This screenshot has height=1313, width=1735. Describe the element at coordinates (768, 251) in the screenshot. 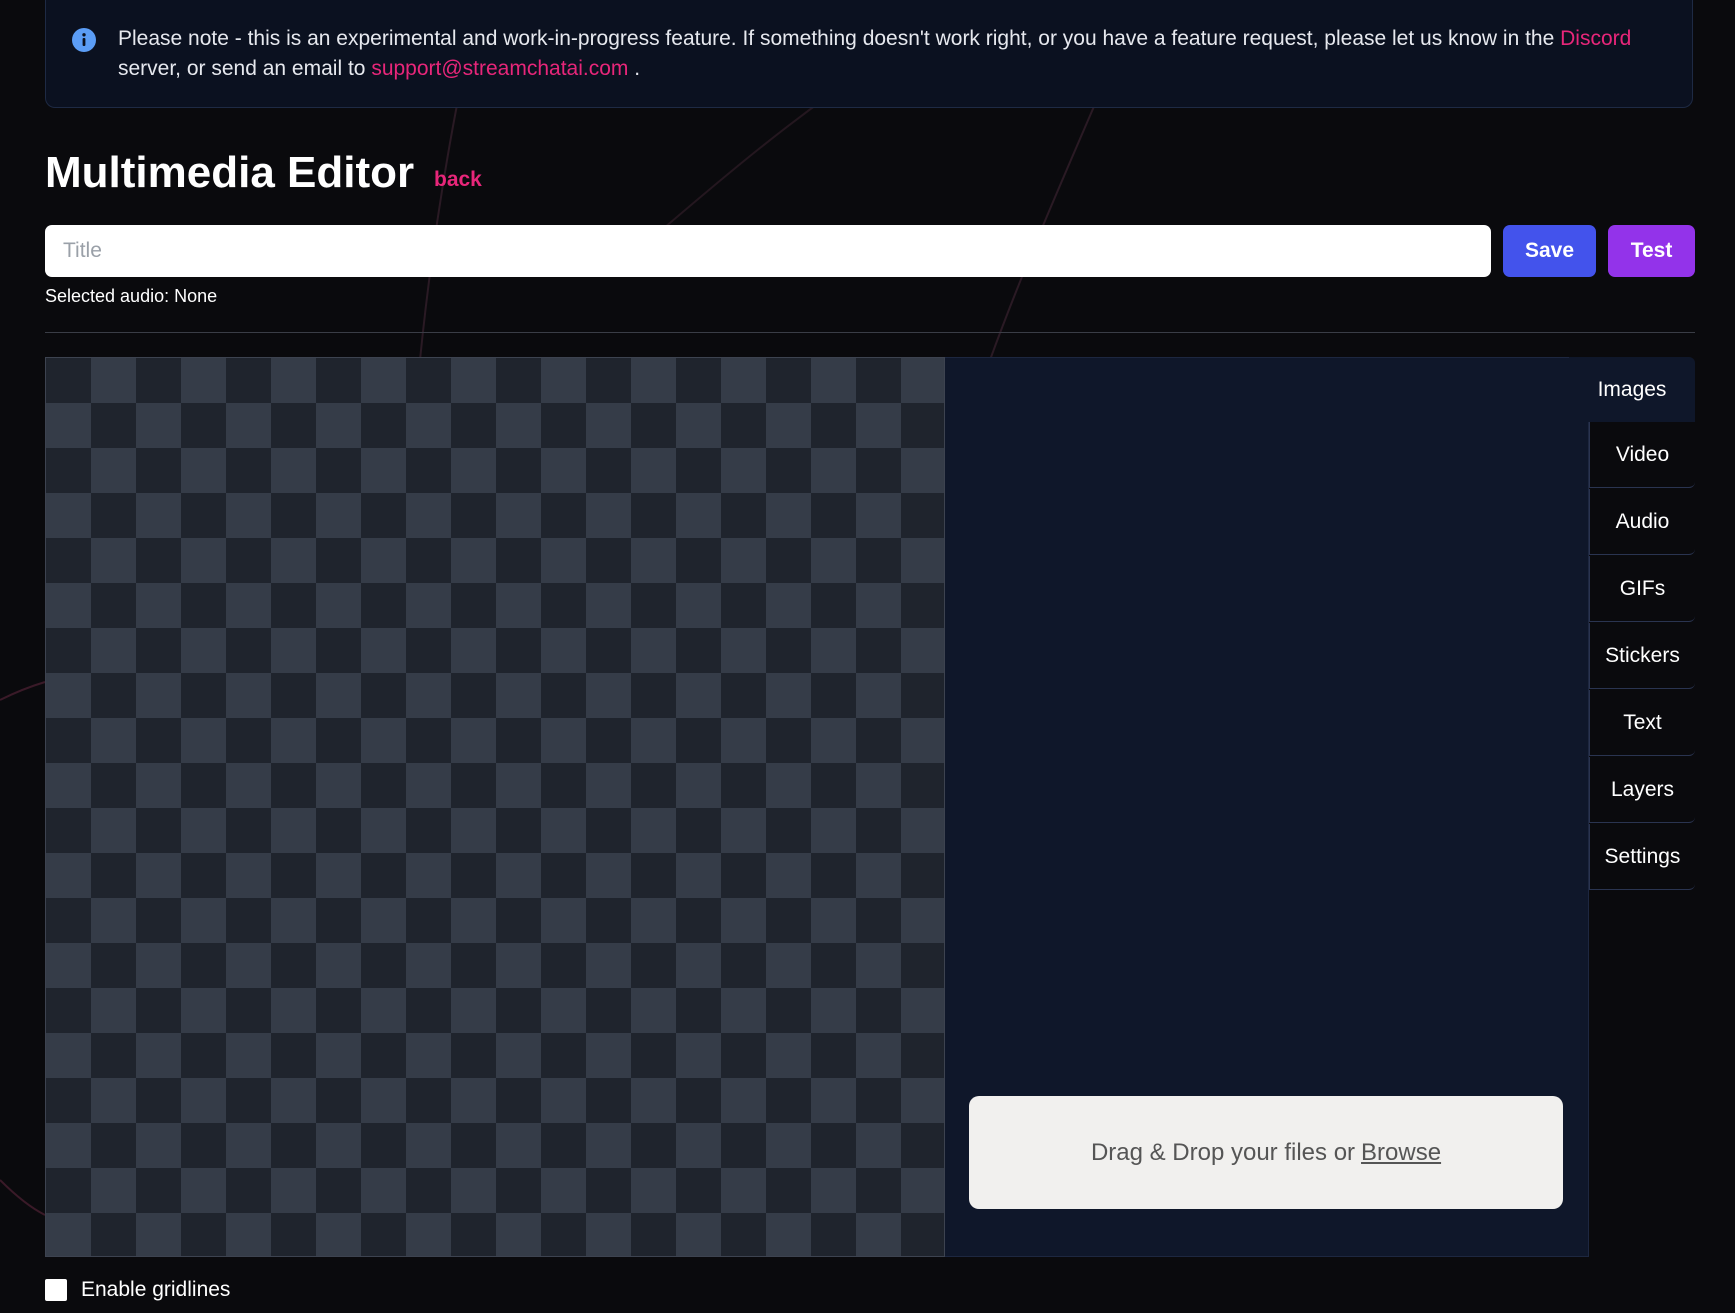

I see `title-input` at that location.